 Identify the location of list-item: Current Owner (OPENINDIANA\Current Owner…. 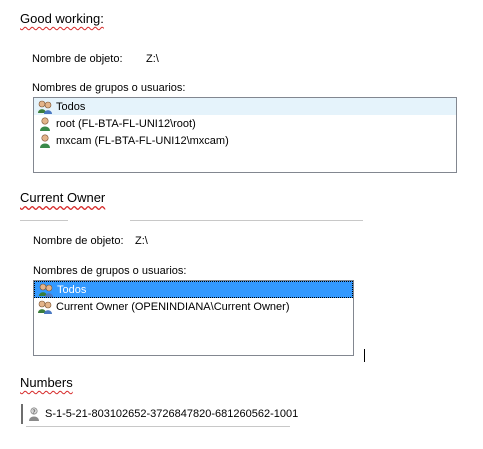
(193, 306).